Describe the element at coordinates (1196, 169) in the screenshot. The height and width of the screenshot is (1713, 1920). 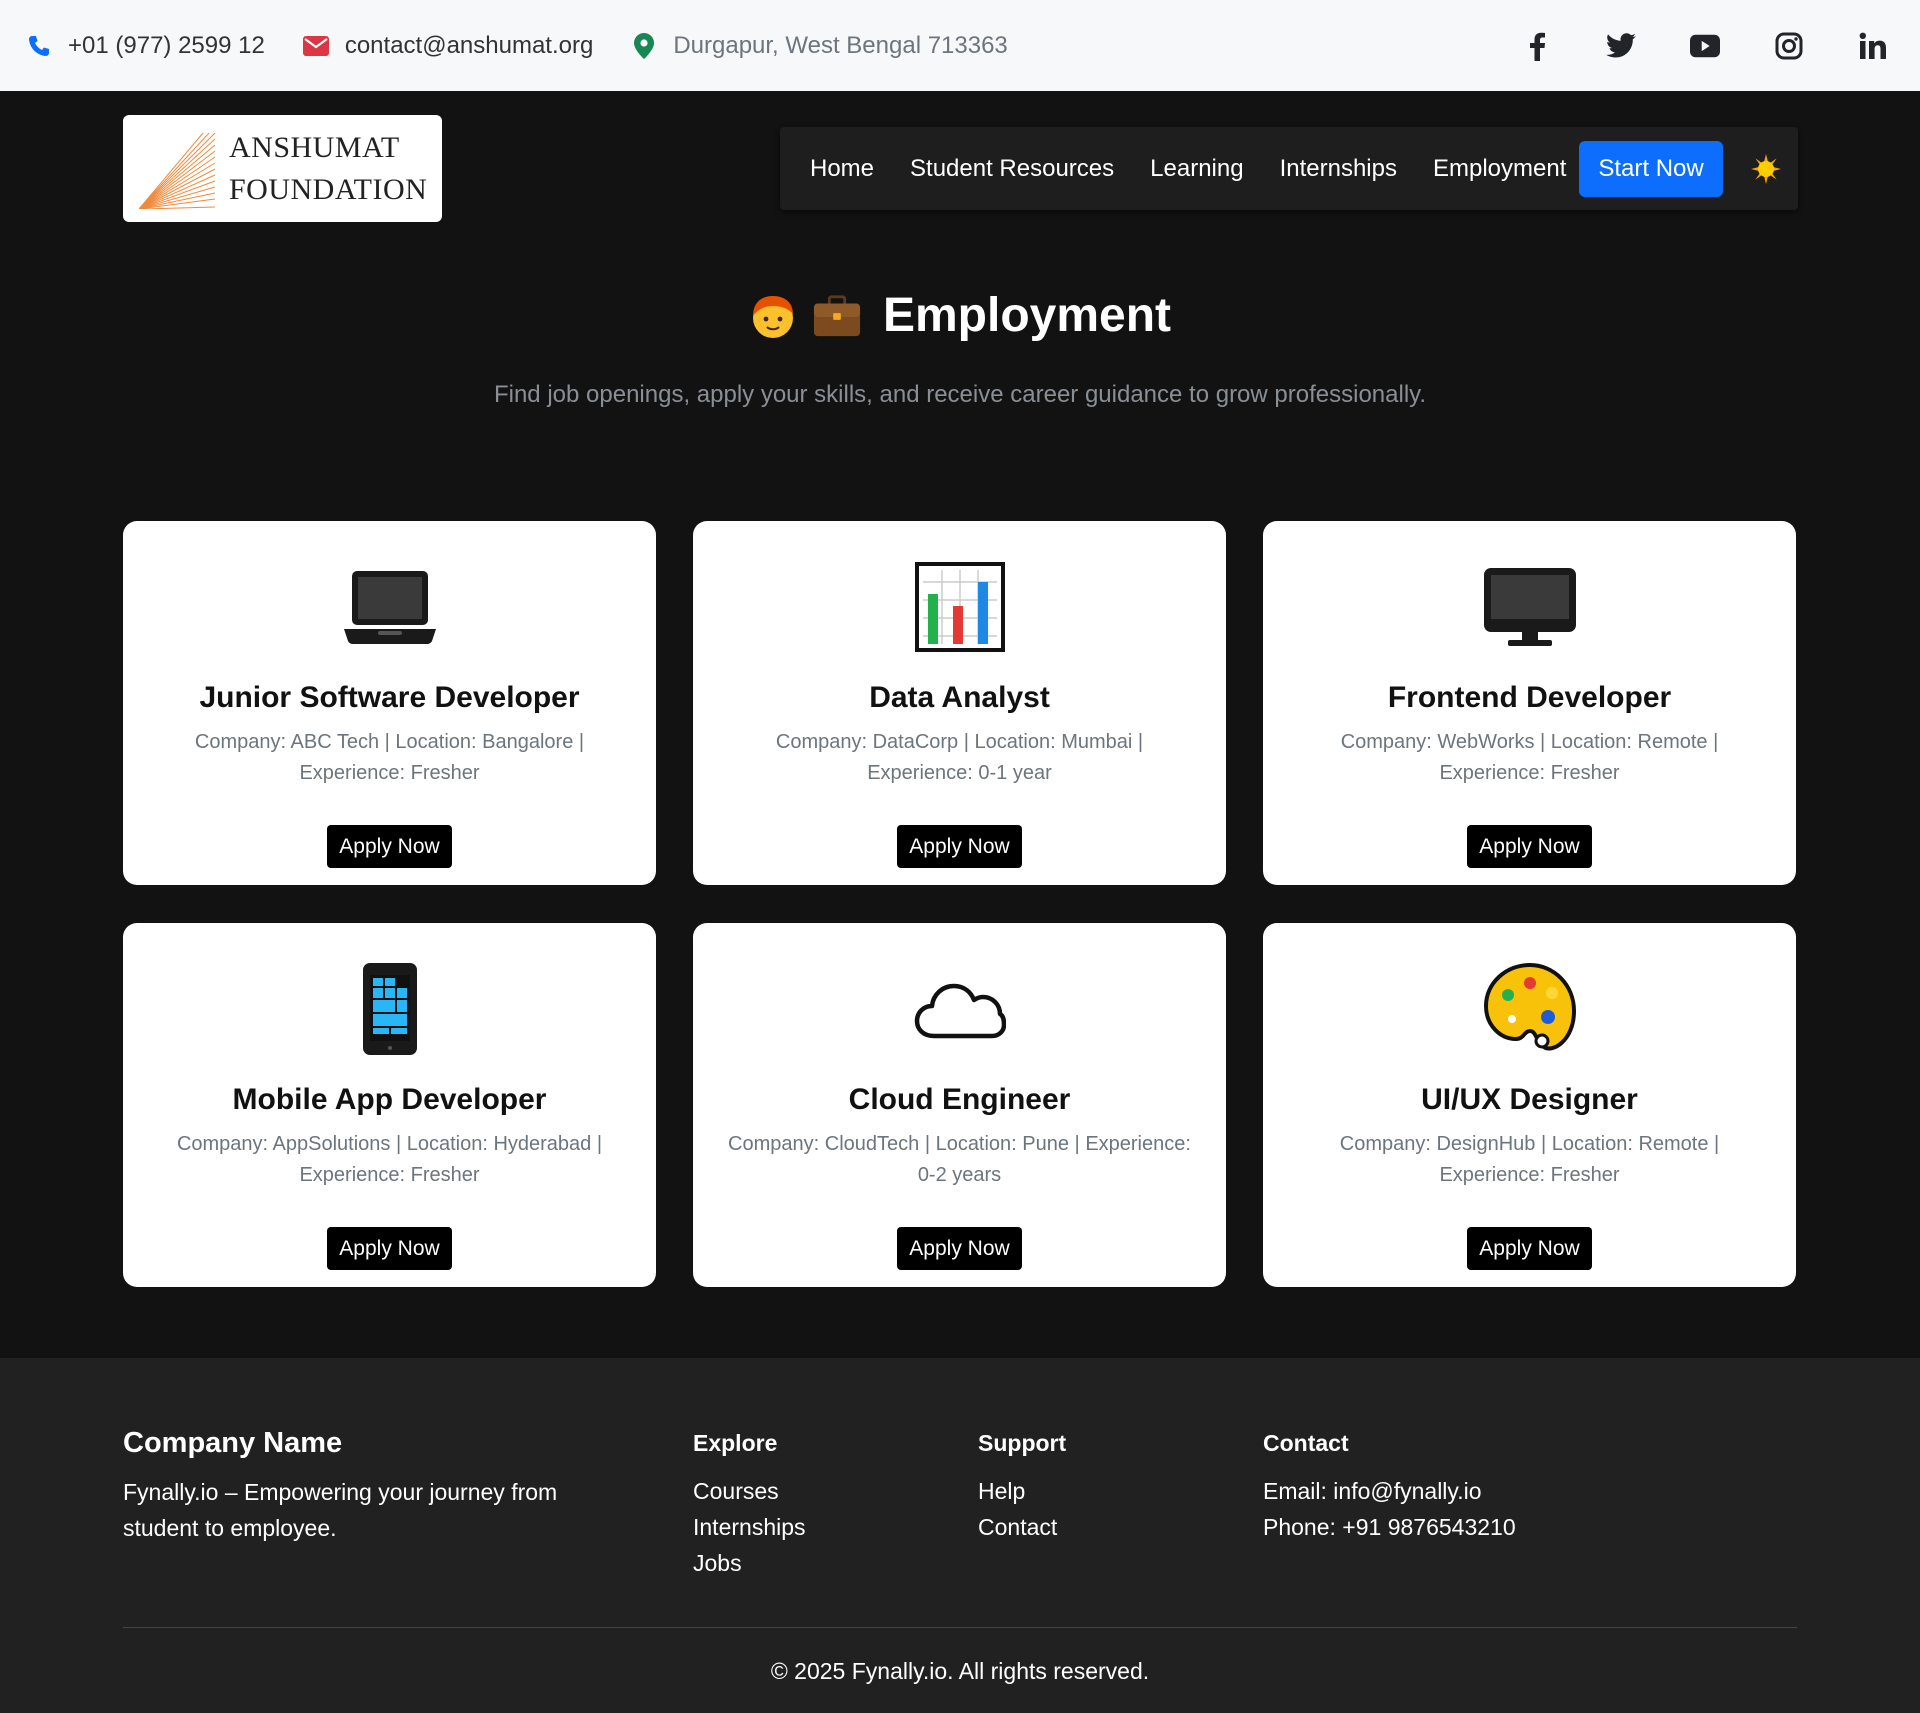
I see `nav-learning: Learning` at that location.